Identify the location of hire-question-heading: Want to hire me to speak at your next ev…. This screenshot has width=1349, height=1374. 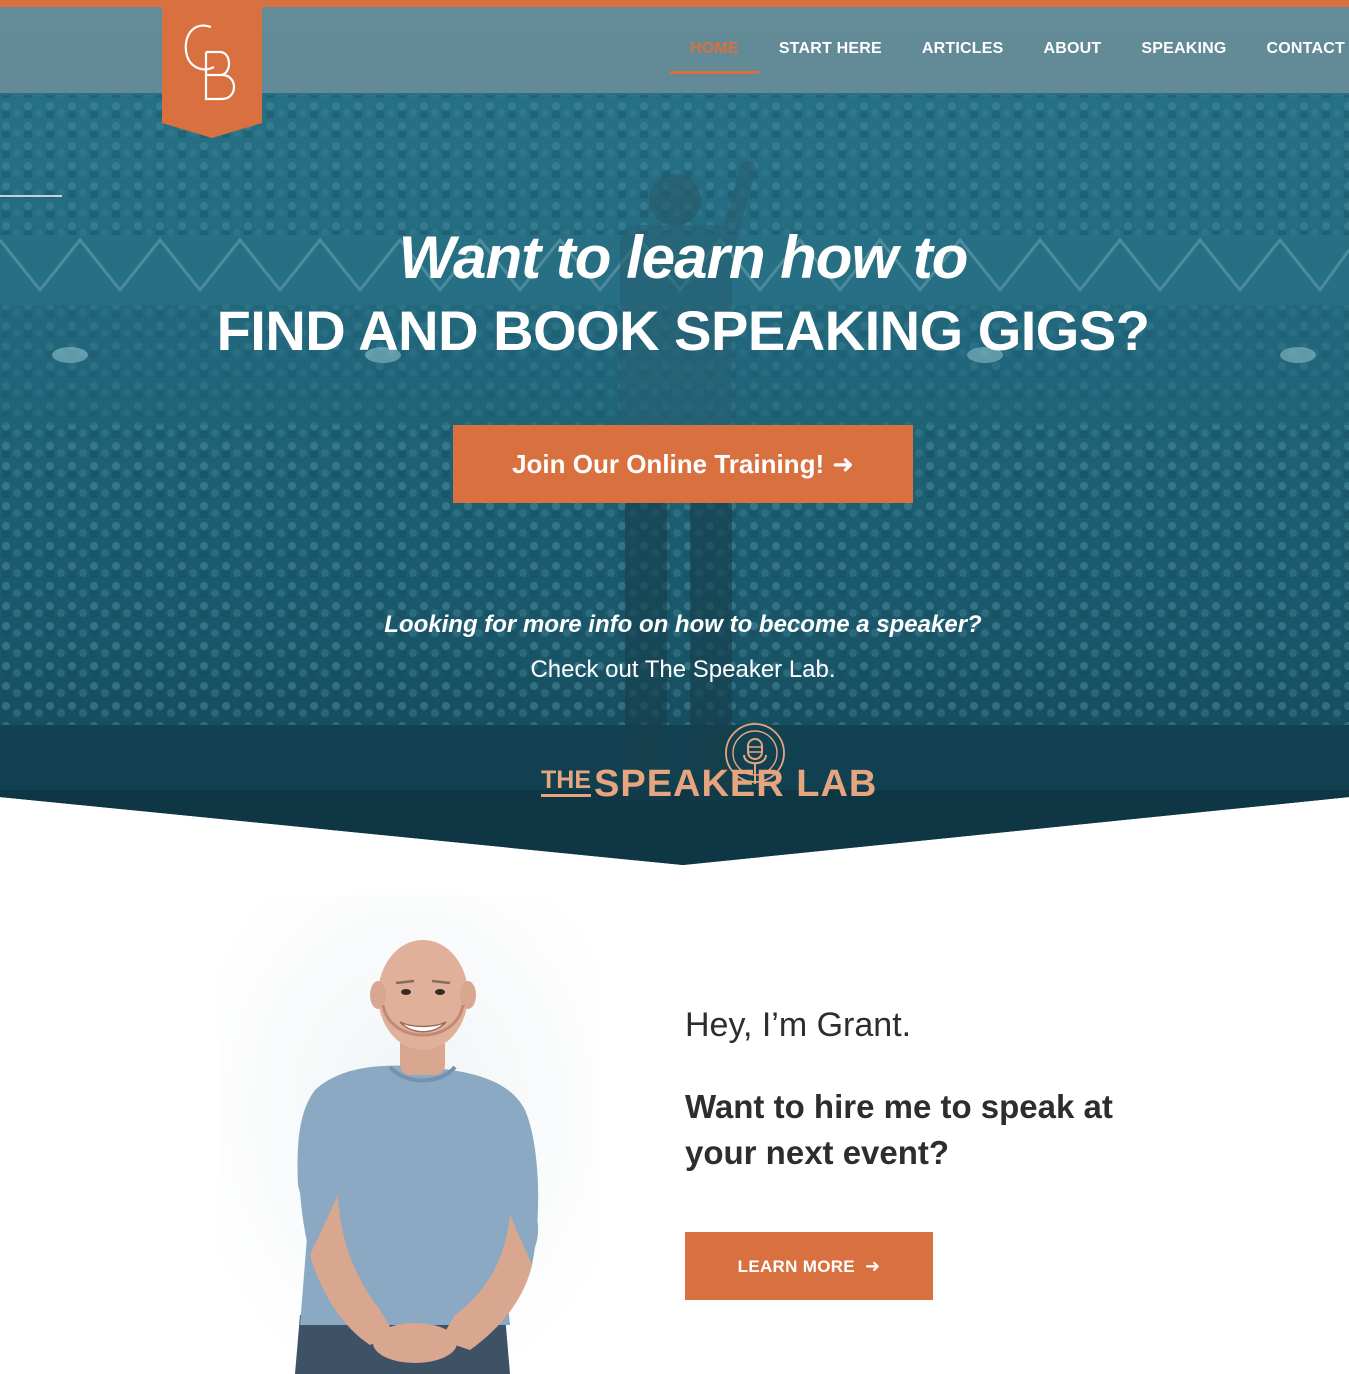
(899, 1129).